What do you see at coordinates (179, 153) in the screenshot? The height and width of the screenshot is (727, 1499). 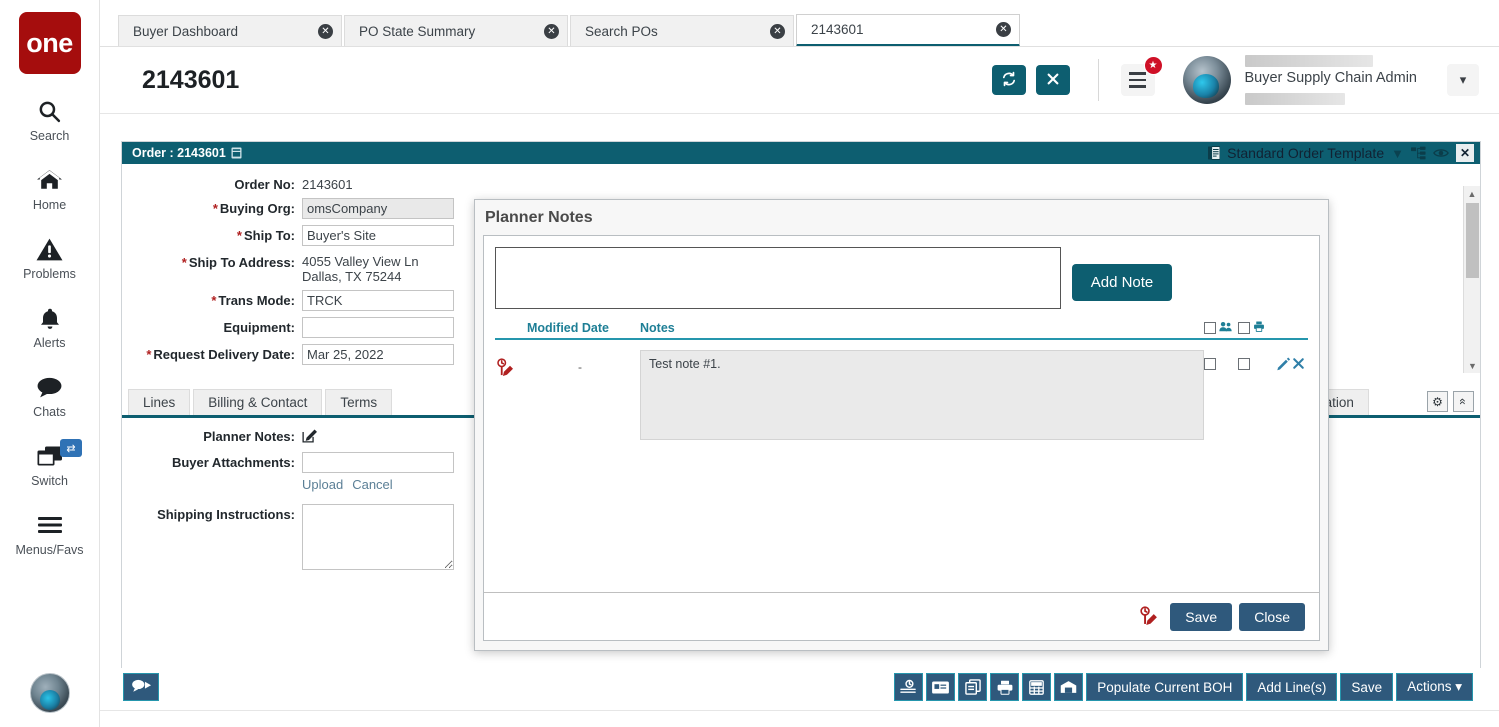 I see `order-panel-title: Order : 2143601` at bounding box center [179, 153].